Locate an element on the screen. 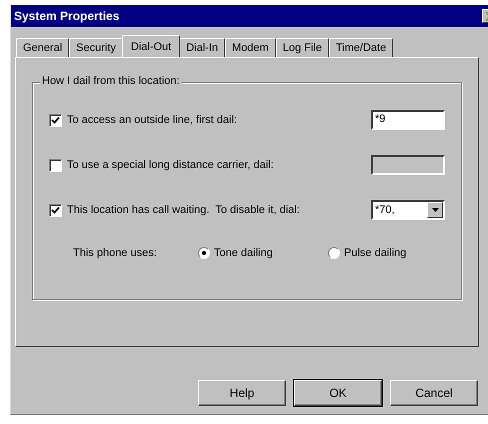  tab: Dial-Out is located at coordinates (151, 46).